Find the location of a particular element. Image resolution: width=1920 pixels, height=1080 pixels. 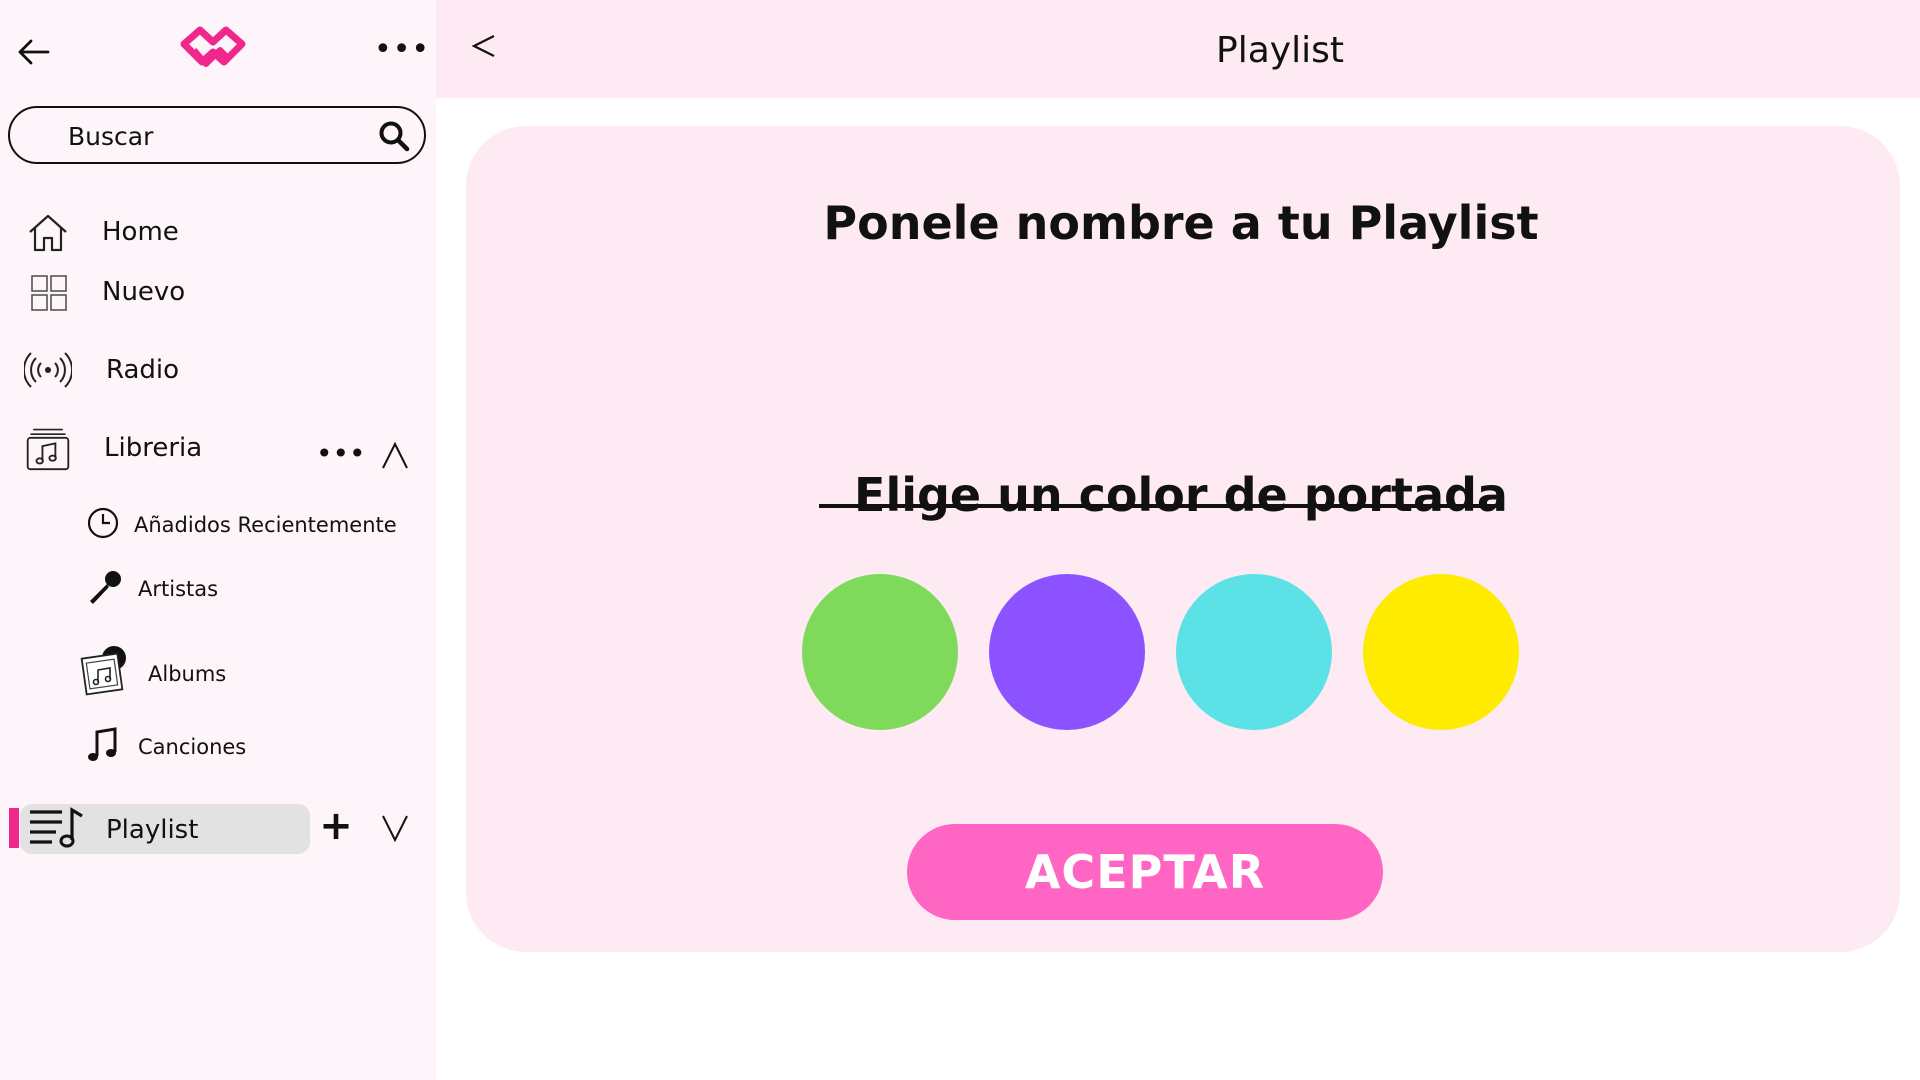

color-heading: Elige un color de portada is located at coordinates (1183, 495).